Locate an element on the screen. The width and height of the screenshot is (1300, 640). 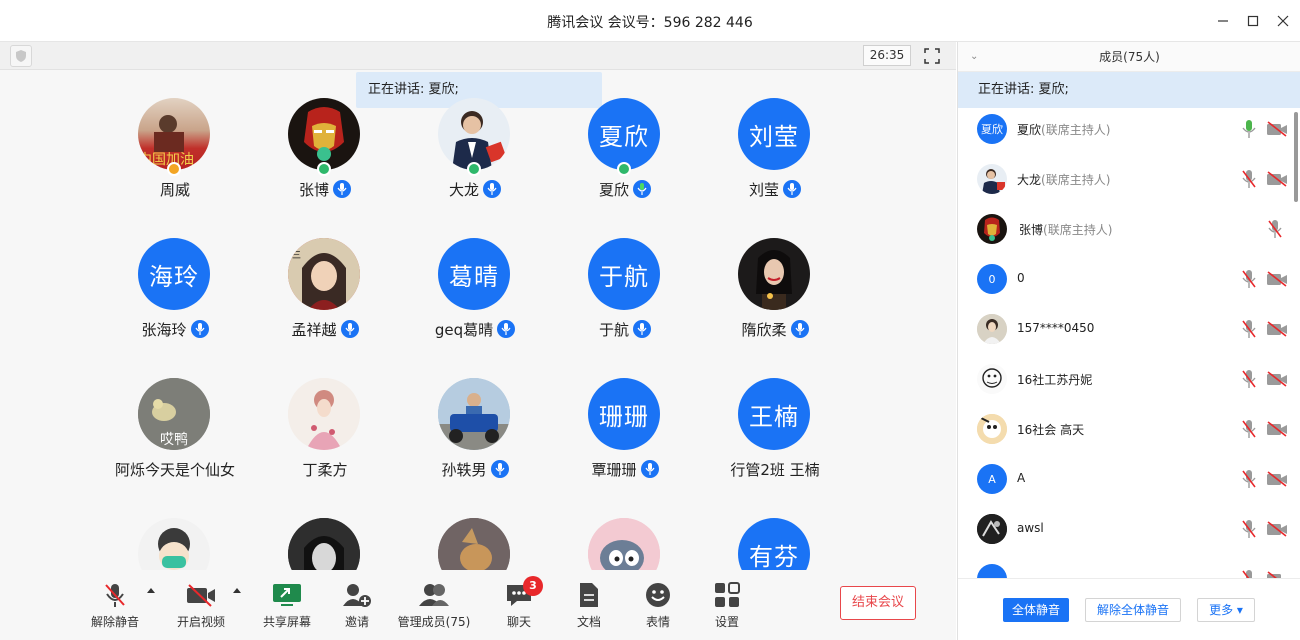
participant-name: 孙轶男 is located at coordinates (475, 469).